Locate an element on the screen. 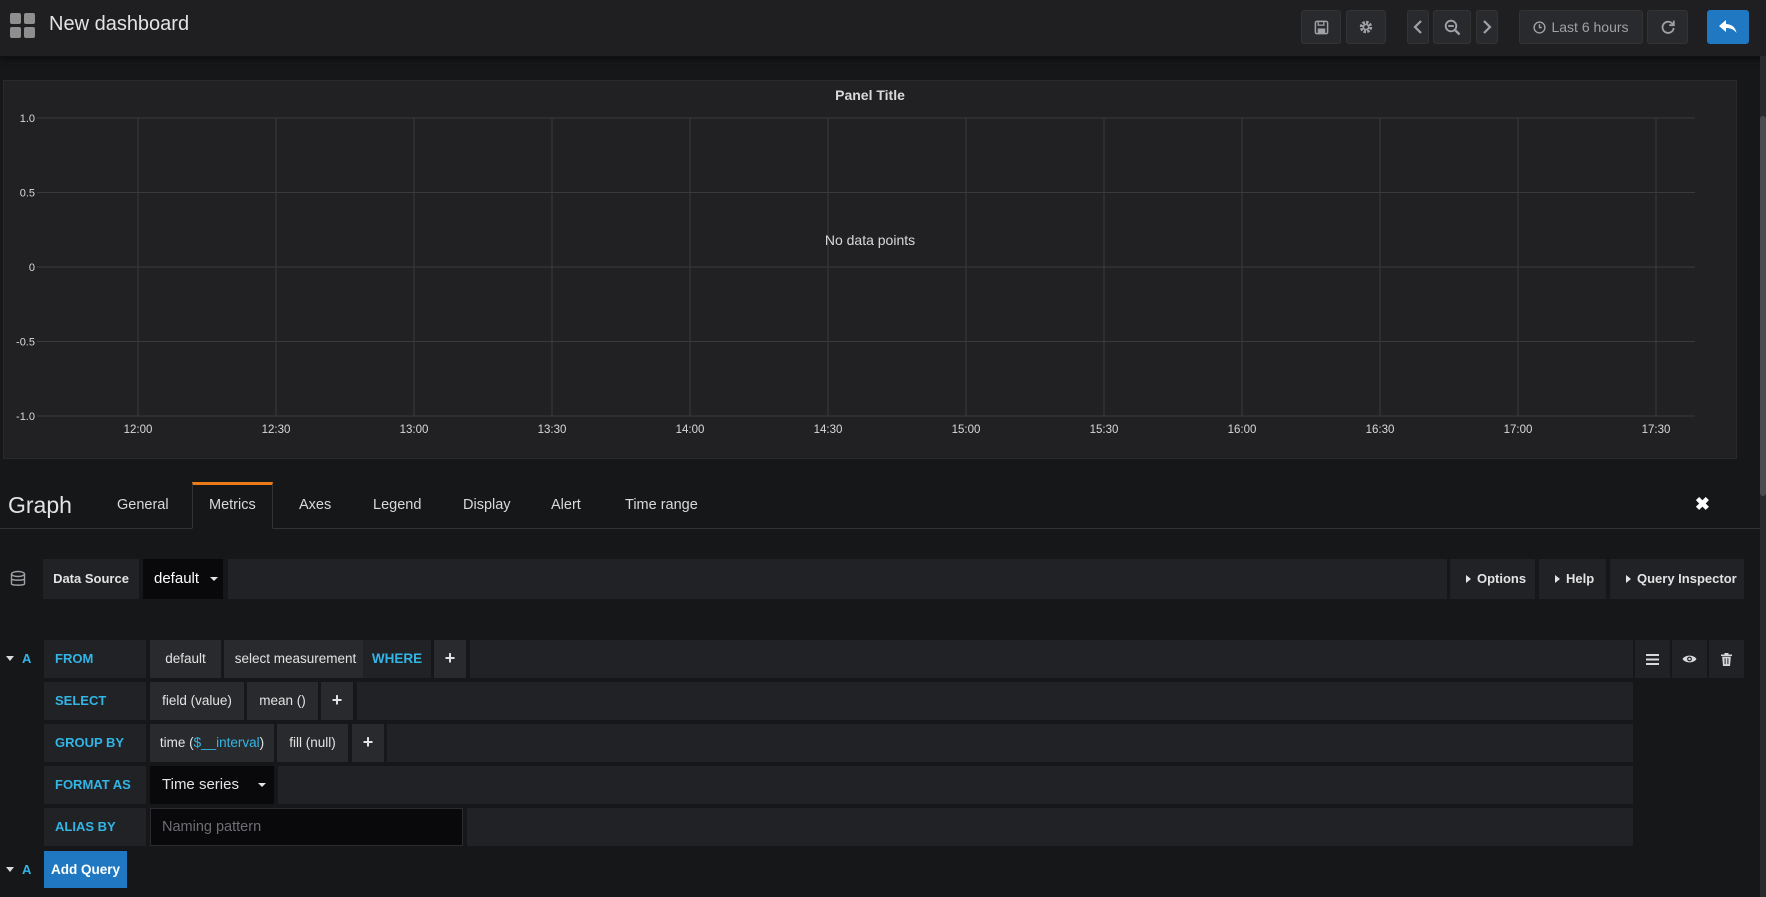  add-where-button: + is located at coordinates (450, 659).